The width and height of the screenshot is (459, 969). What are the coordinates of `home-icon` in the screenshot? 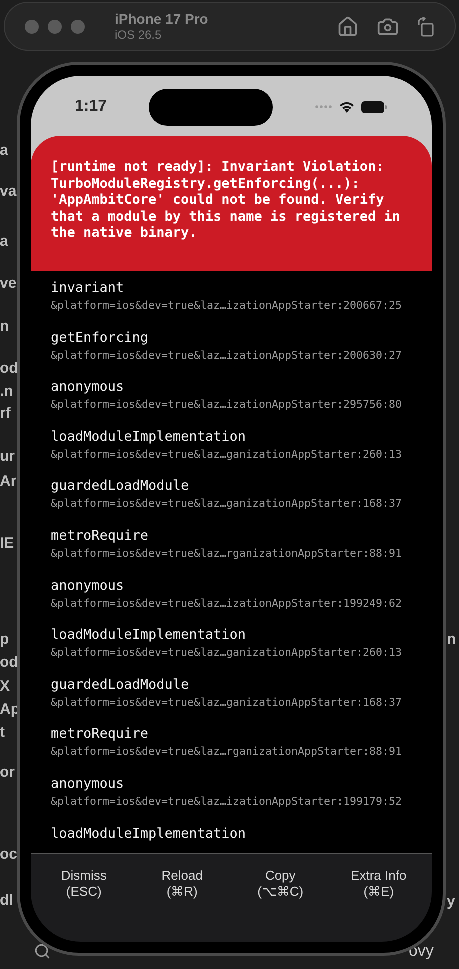 It's located at (348, 27).